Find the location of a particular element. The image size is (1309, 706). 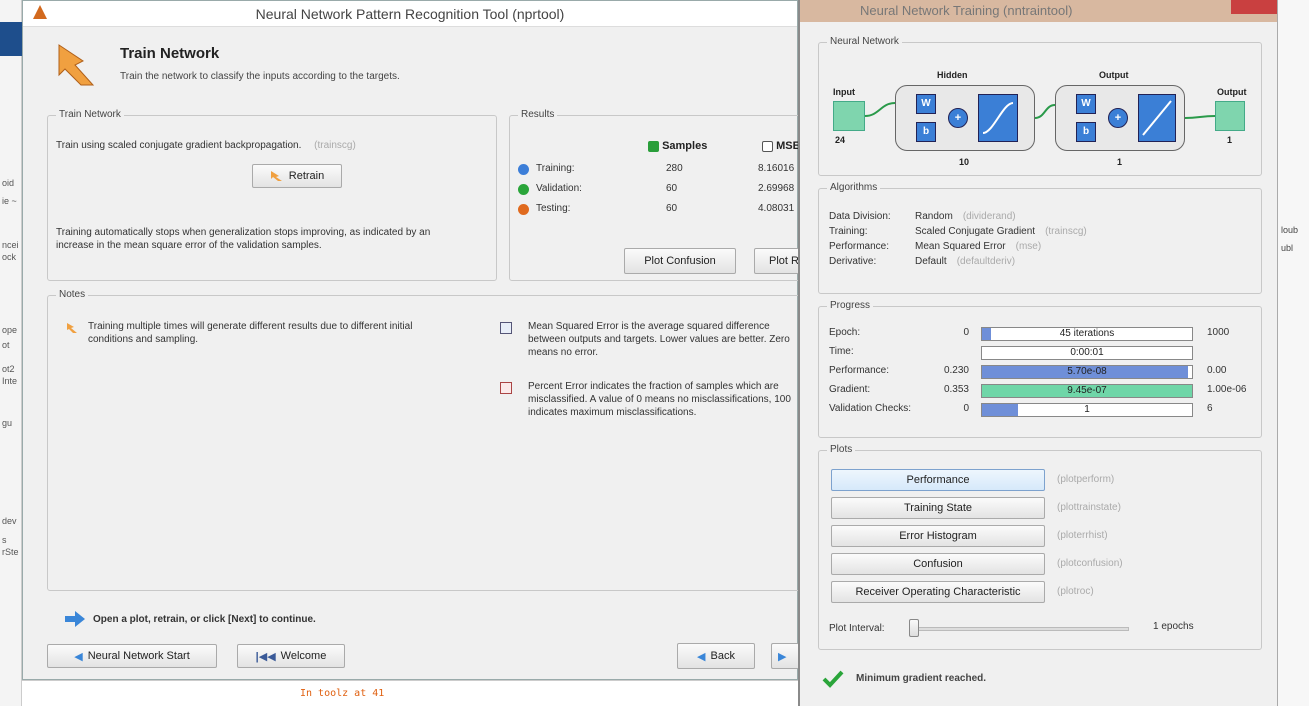

neural-network-start-button: ◀ Neural Network Start is located at coordinates (132, 656).